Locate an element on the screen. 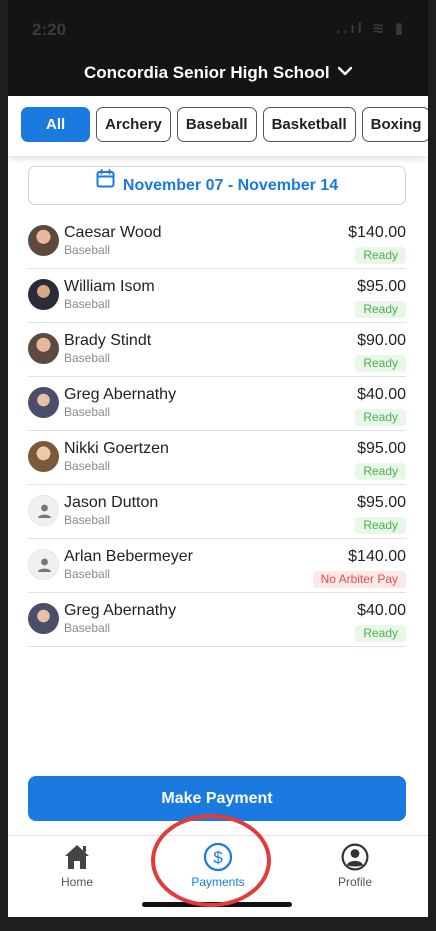 The height and width of the screenshot is (931, 436). payment-row: Caesar Wood Baseball $140.00 Ready is located at coordinates (217, 242).